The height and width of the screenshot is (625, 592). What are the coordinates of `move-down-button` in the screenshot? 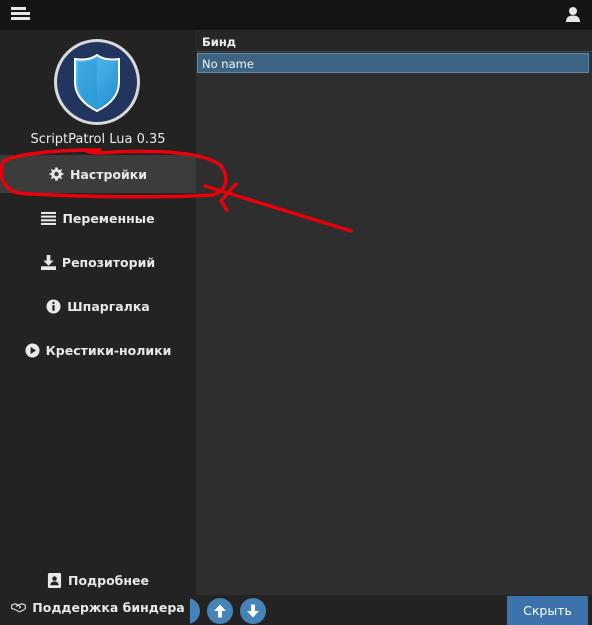 It's located at (253, 611).